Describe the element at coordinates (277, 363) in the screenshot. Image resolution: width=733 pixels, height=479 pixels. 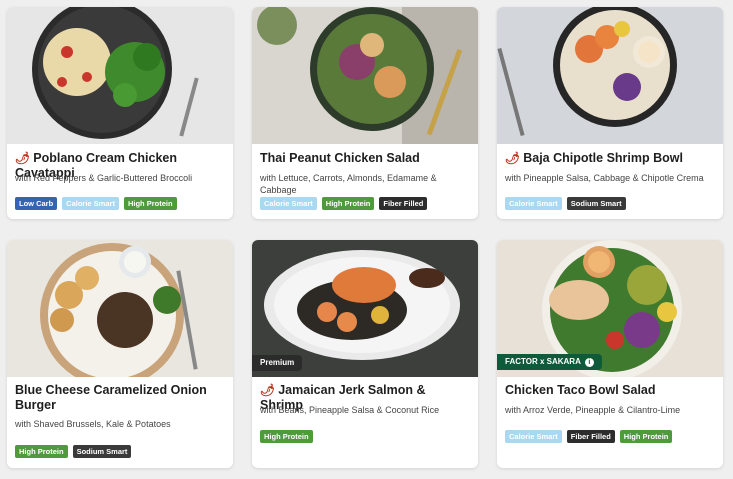
I see `premium-badge: Premium` at that location.